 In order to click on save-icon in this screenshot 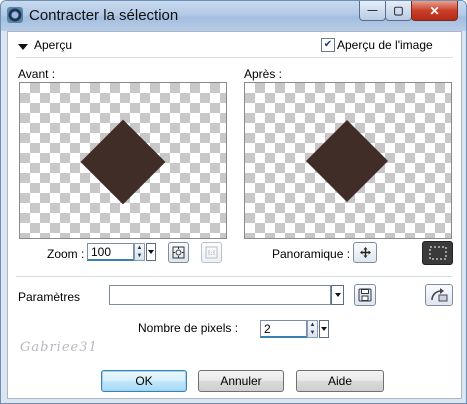, I will do `click(365, 295)`.